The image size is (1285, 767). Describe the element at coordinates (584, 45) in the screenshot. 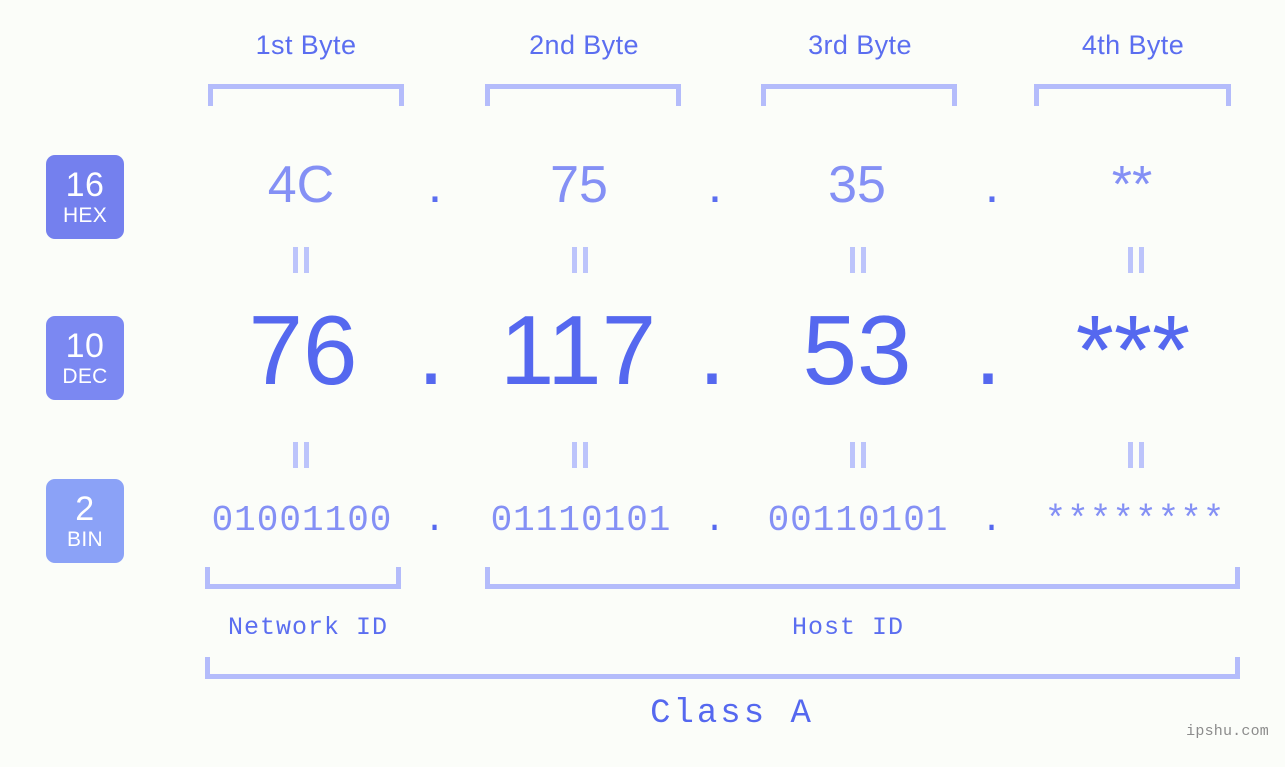

I see `byte-header-2: 2nd Byte` at that location.